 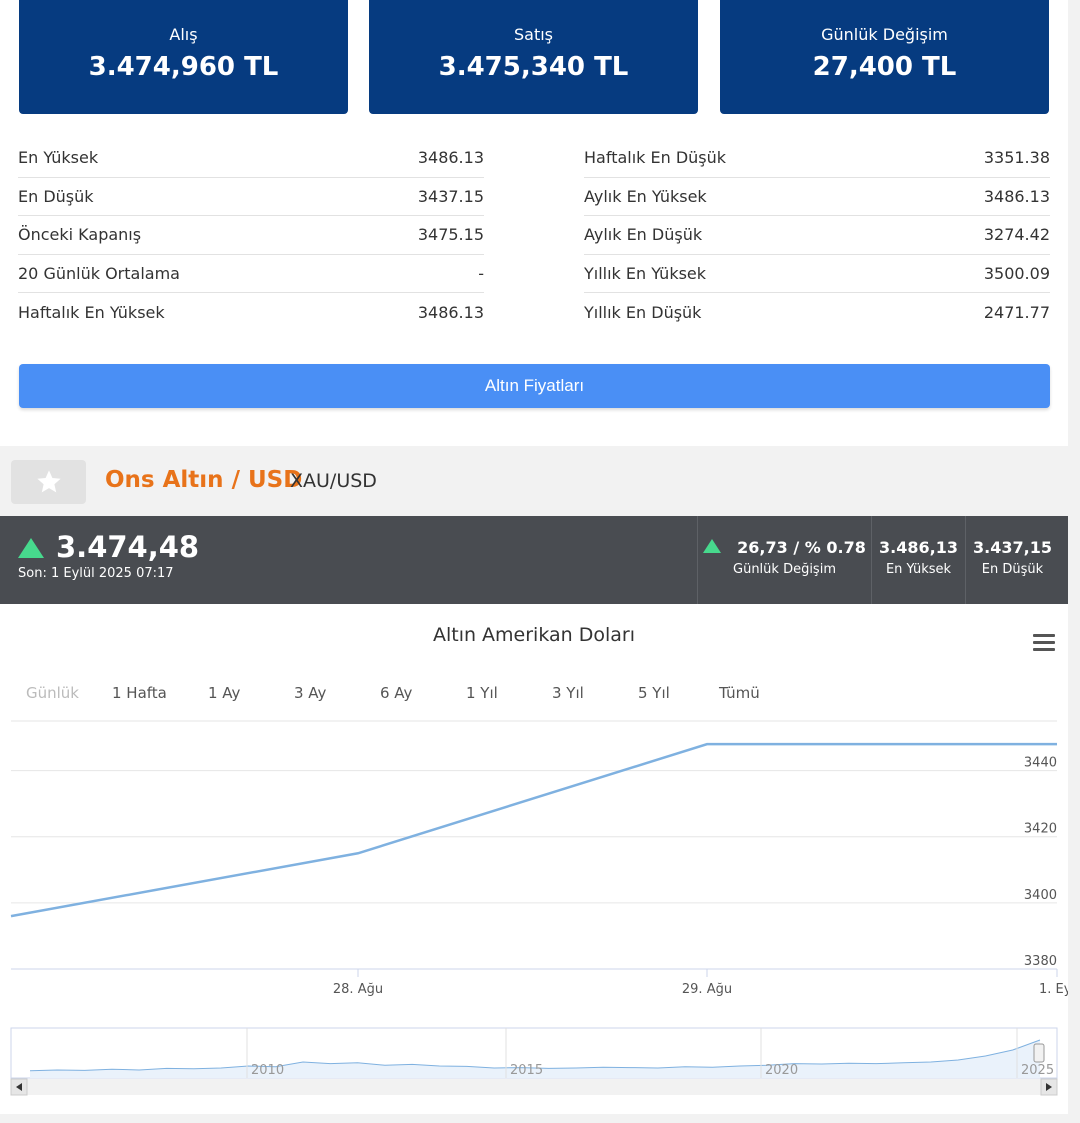 I want to click on sell-label: Satış, so click(x=533, y=34).